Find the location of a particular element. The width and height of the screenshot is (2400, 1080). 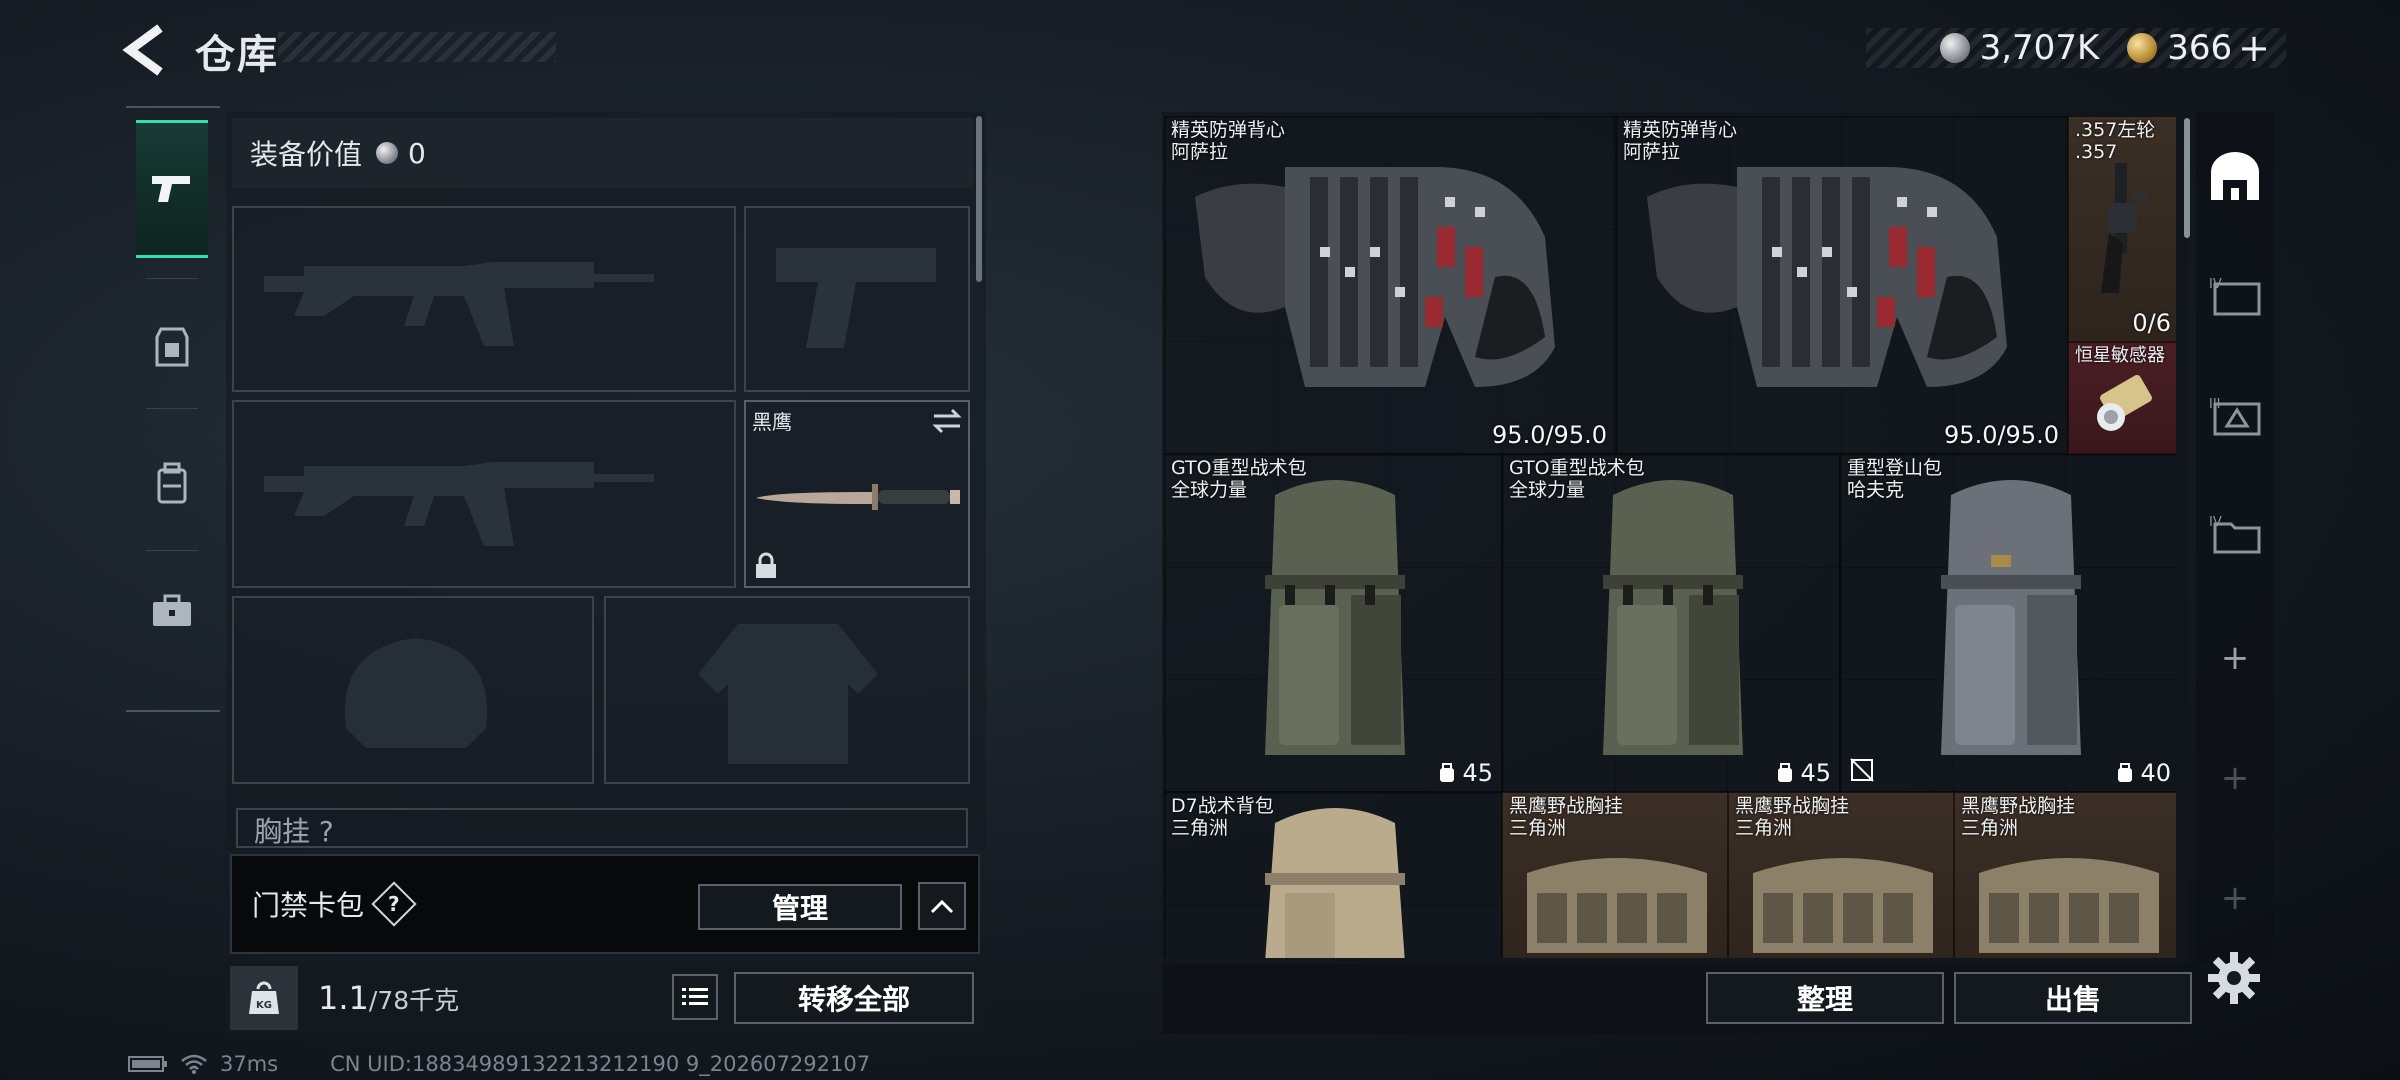

back-button is located at coordinates (147, 50).